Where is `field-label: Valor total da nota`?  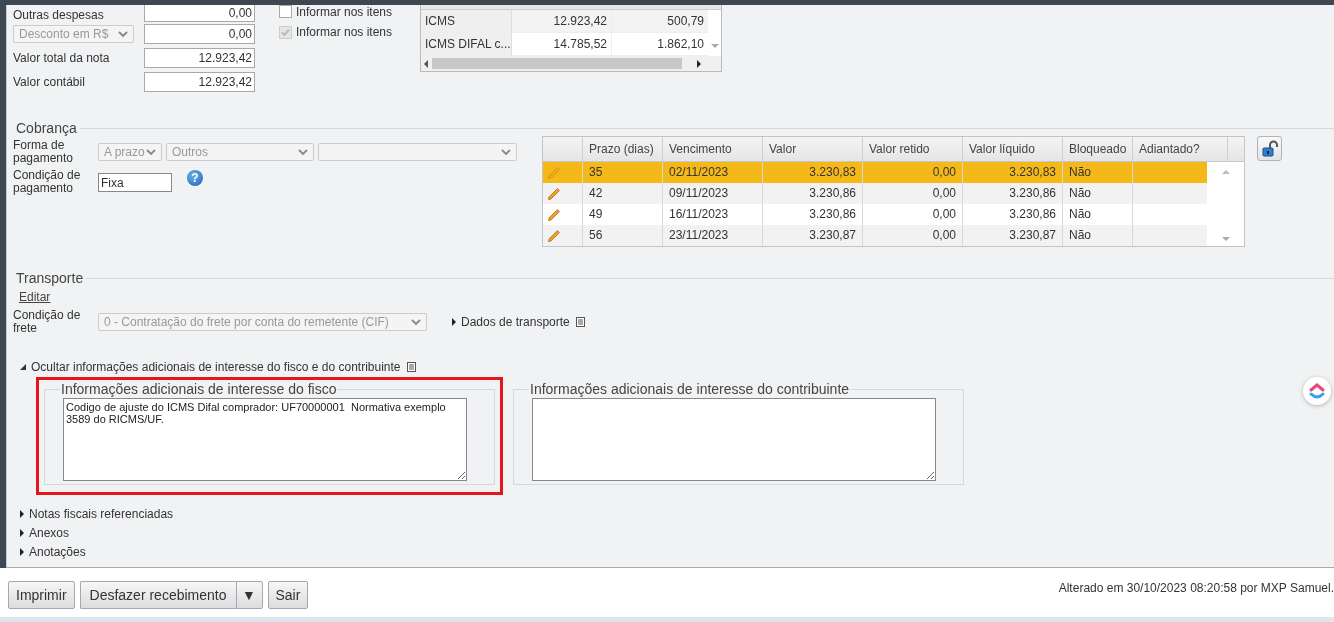
field-label: Valor total da nota is located at coordinates (62, 58).